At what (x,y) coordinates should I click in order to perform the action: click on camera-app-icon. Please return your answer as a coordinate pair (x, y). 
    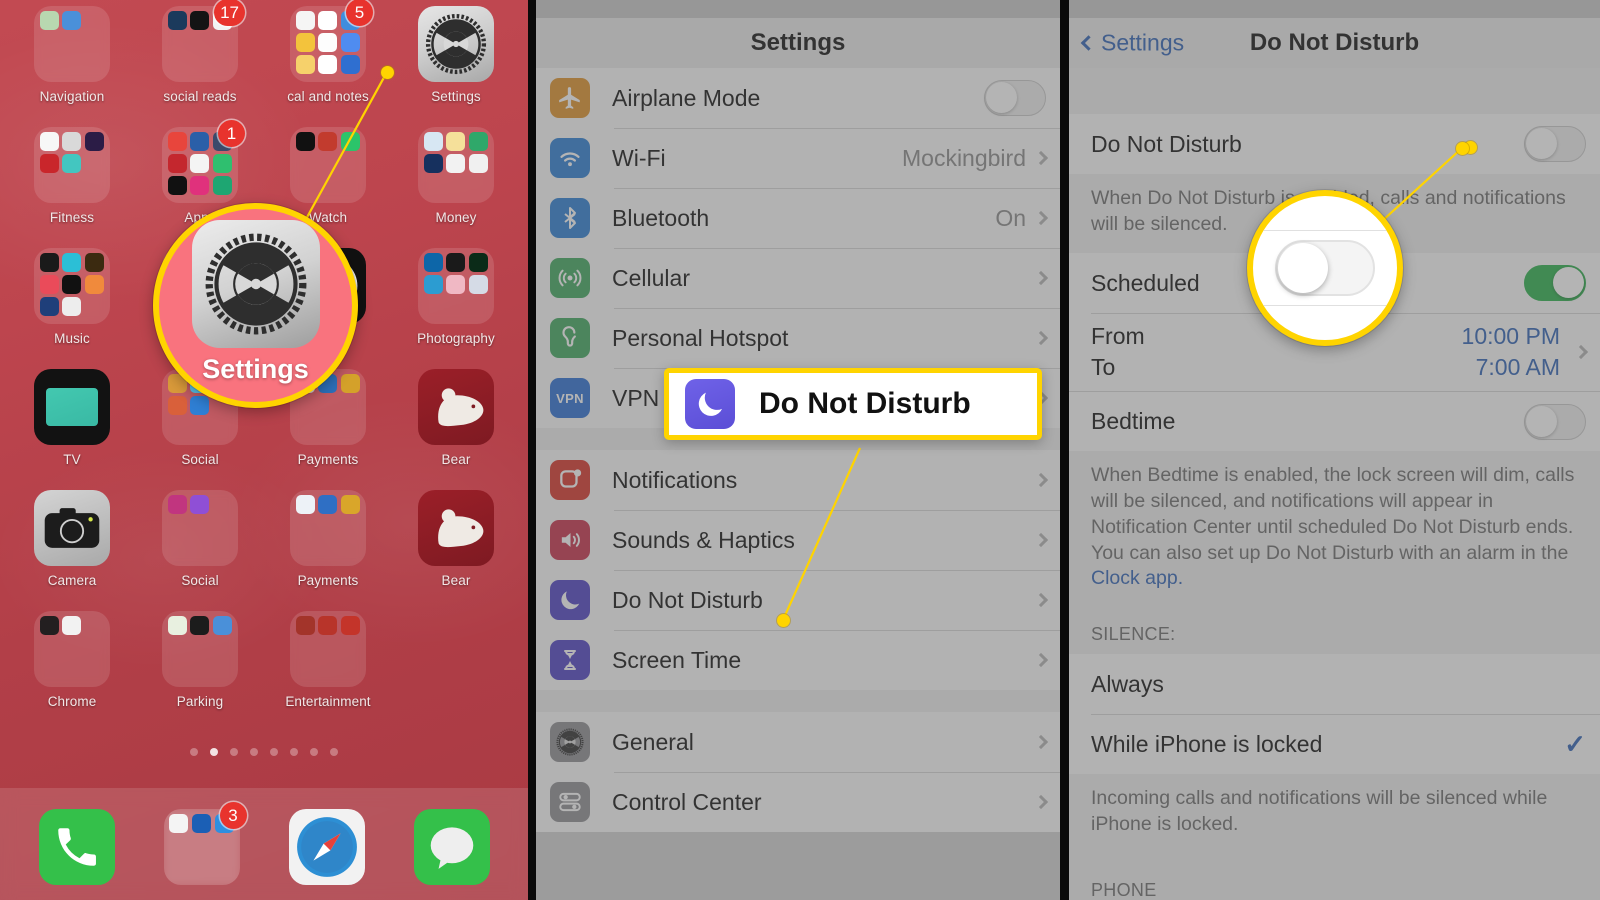
    Looking at the image, I should click on (72, 528).